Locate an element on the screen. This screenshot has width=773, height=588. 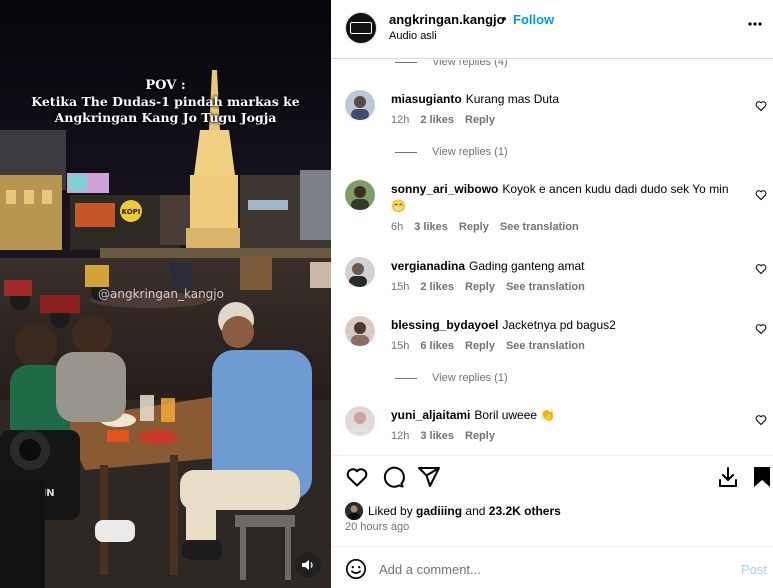
commenter-username: miasugianto is located at coordinates (426, 99).